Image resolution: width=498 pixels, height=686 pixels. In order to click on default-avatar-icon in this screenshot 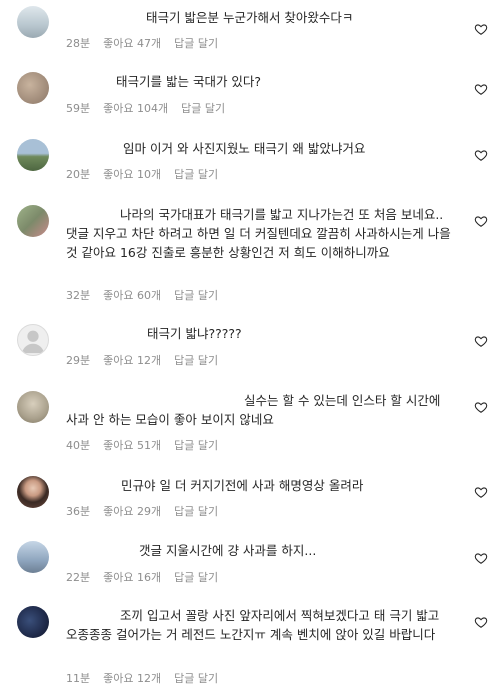, I will do `click(33, 342)`.